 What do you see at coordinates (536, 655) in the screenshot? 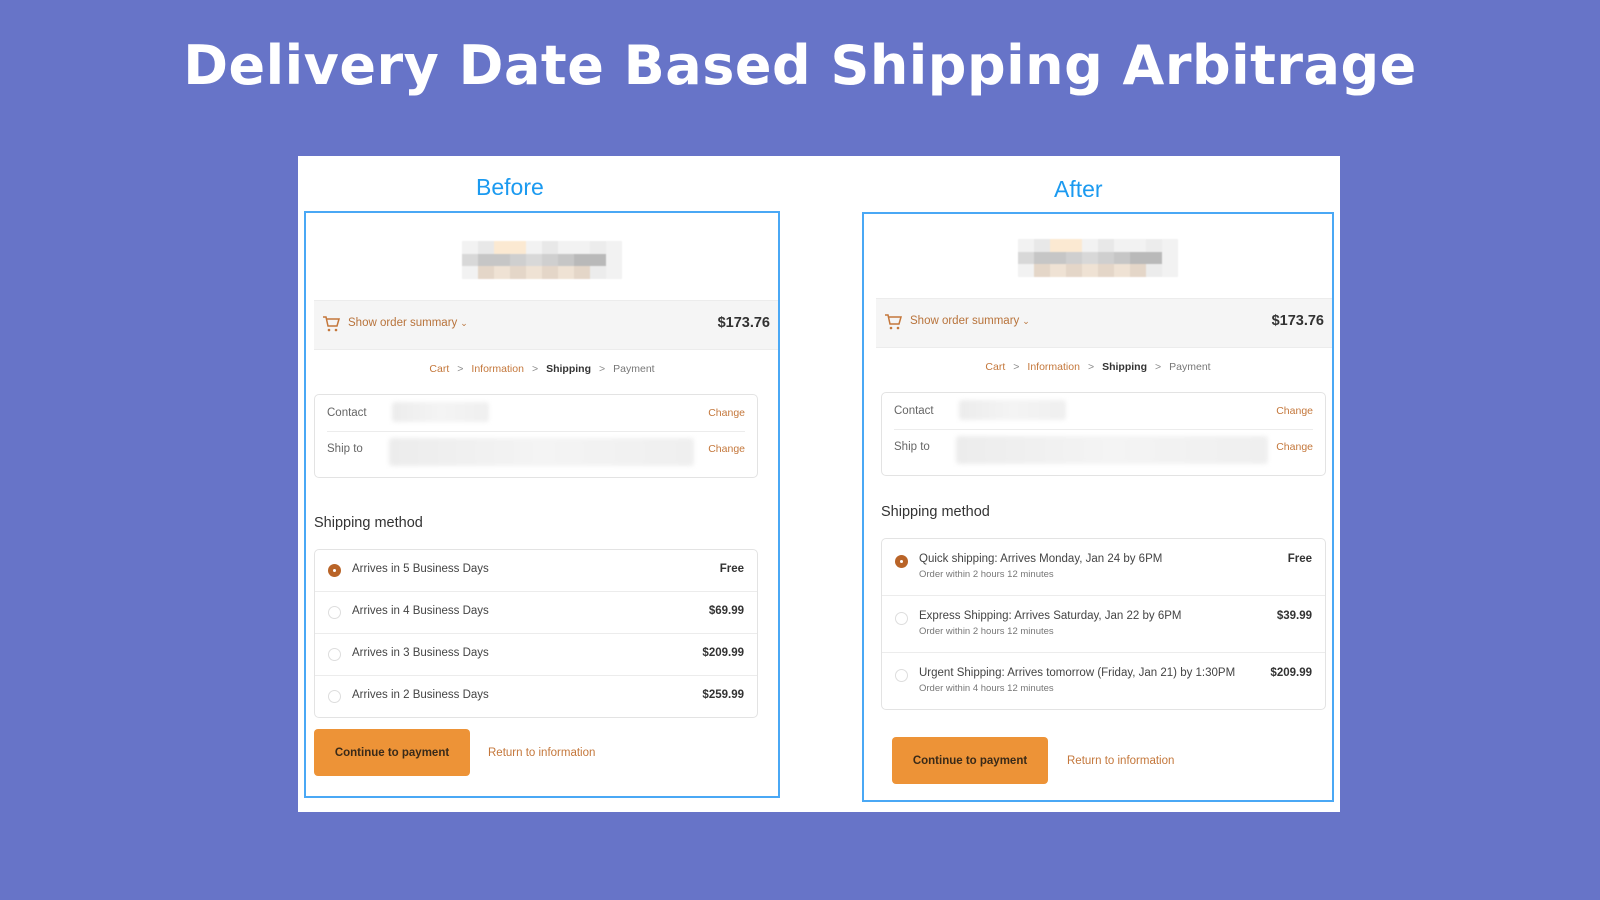
I see `shipping-option: Arrives in 3 Business Days $209.99` at bounding box center [536, 655].